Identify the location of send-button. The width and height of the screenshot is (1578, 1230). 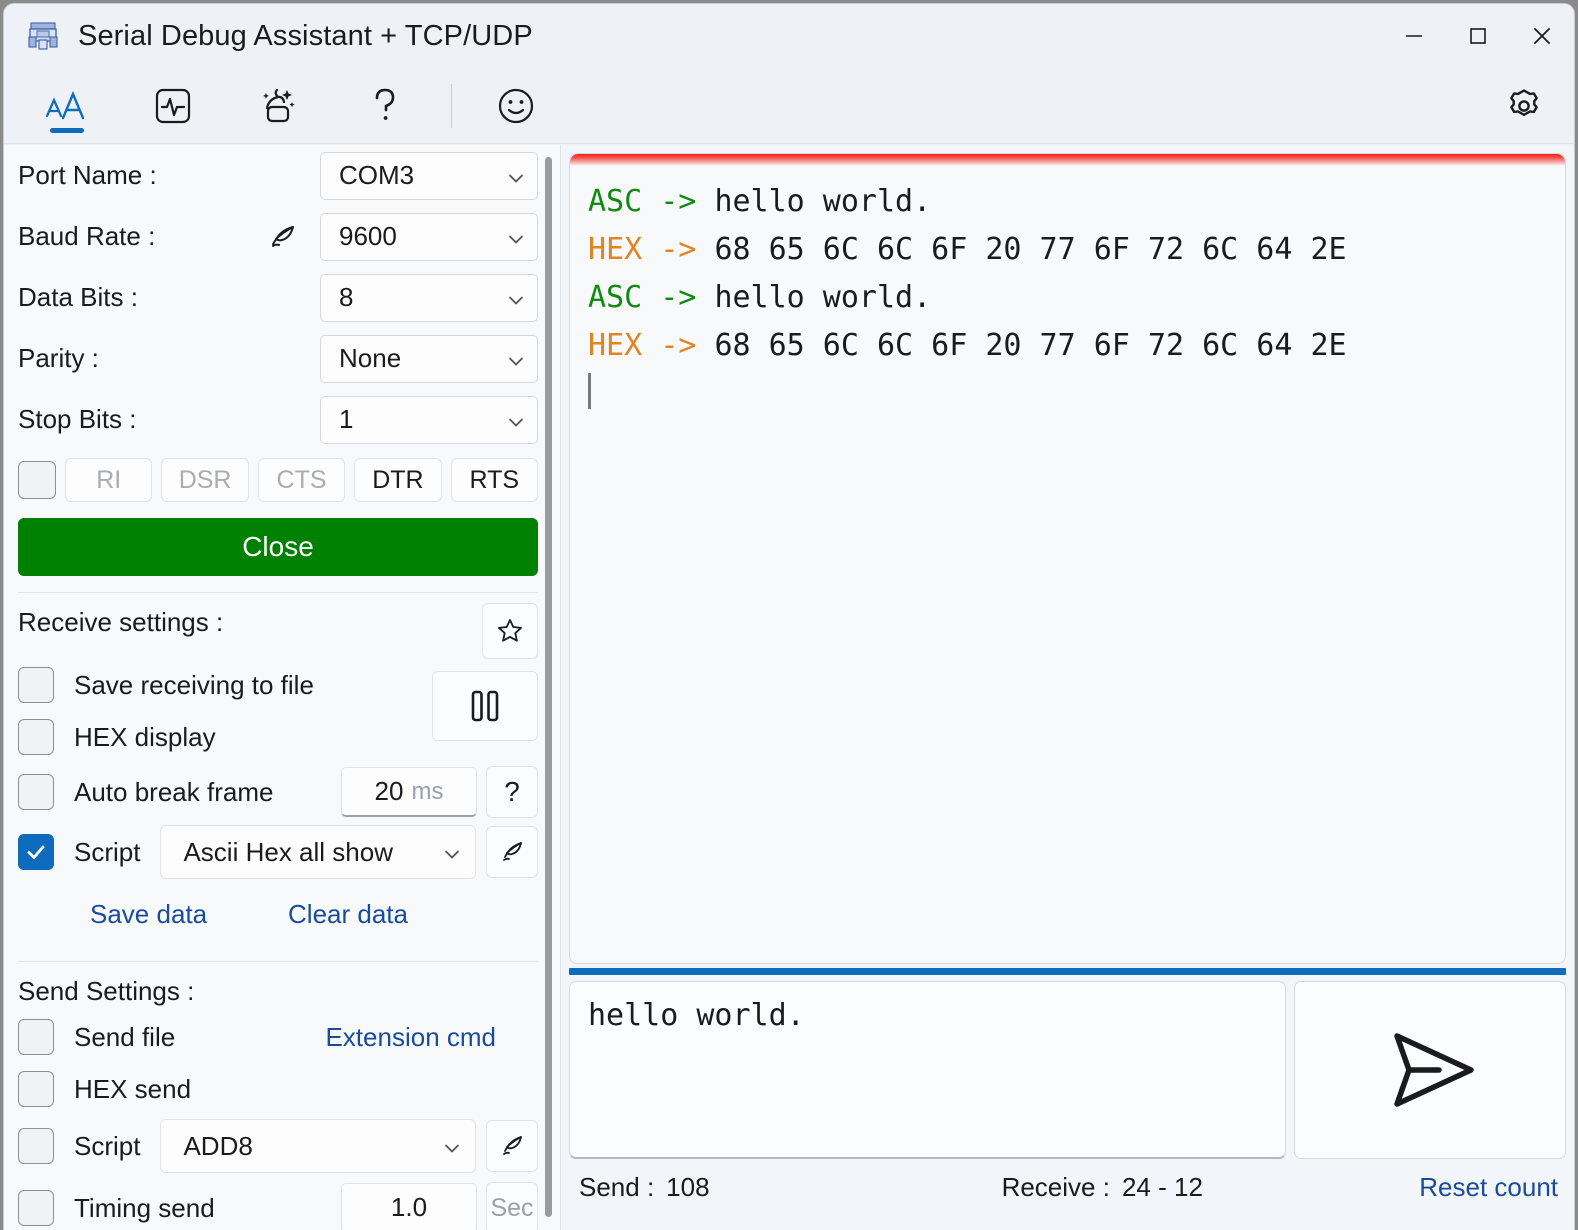
(1430, 1070).